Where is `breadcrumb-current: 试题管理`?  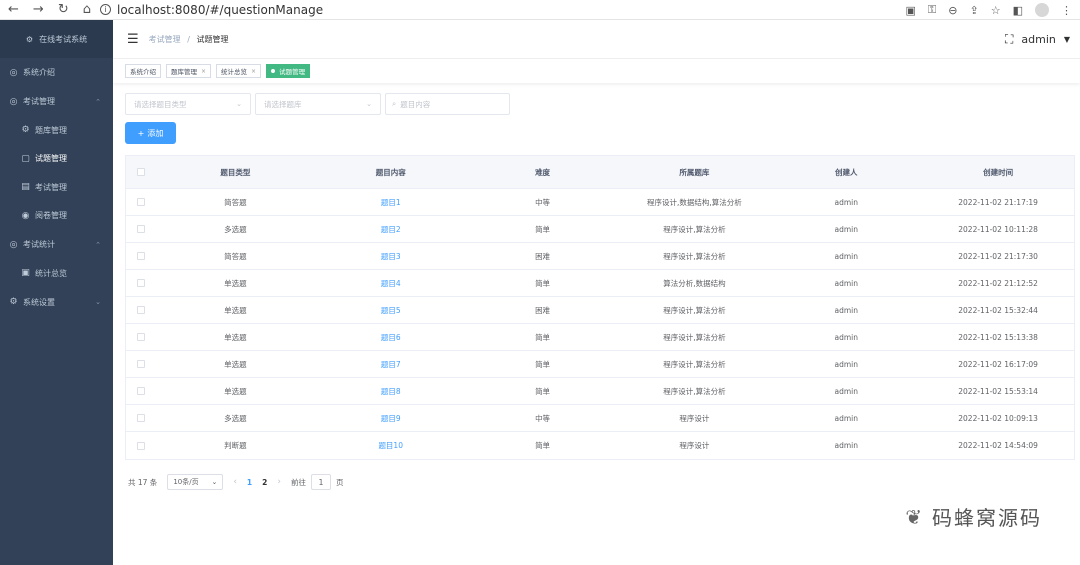 breadcrumb-current: 试题管理 is located at coordinates (212, 39).